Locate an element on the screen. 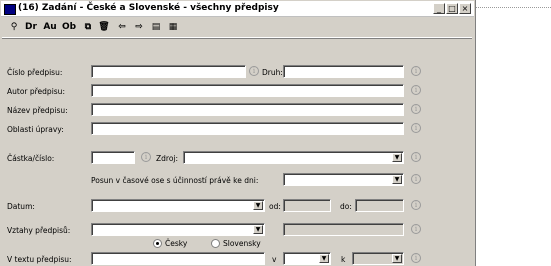  dotted-separator is located at coordinates (513, 7).